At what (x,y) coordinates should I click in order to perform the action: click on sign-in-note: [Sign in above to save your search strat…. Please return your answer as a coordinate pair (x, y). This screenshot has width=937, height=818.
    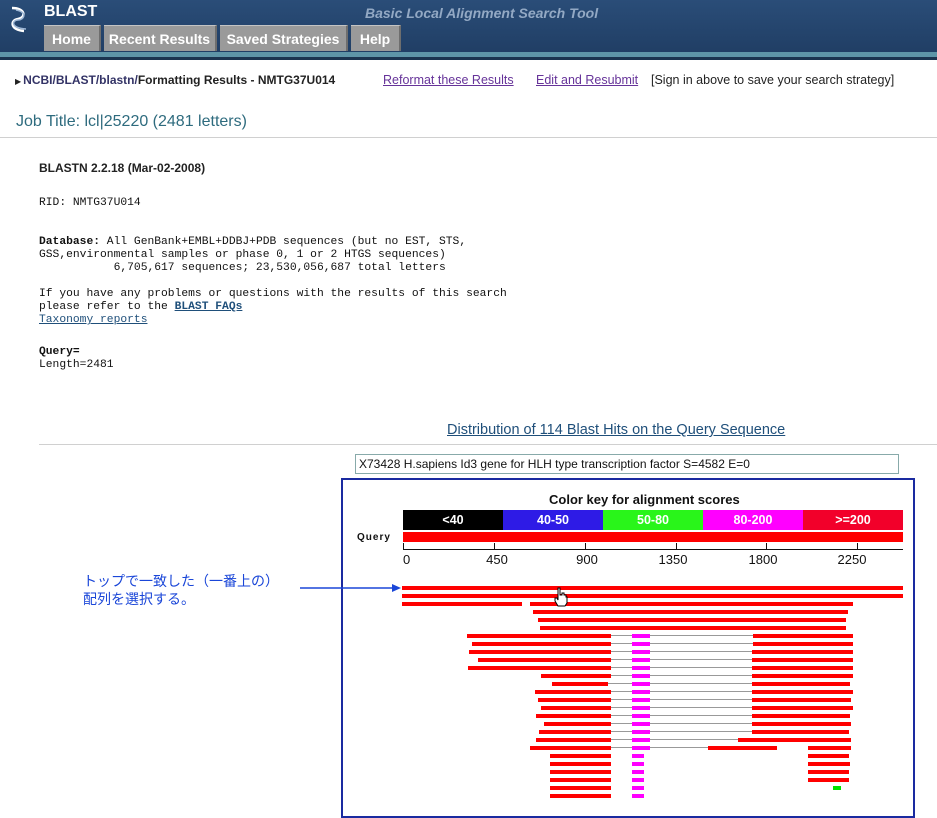
    Looking at the image, I should click on (773, 80).